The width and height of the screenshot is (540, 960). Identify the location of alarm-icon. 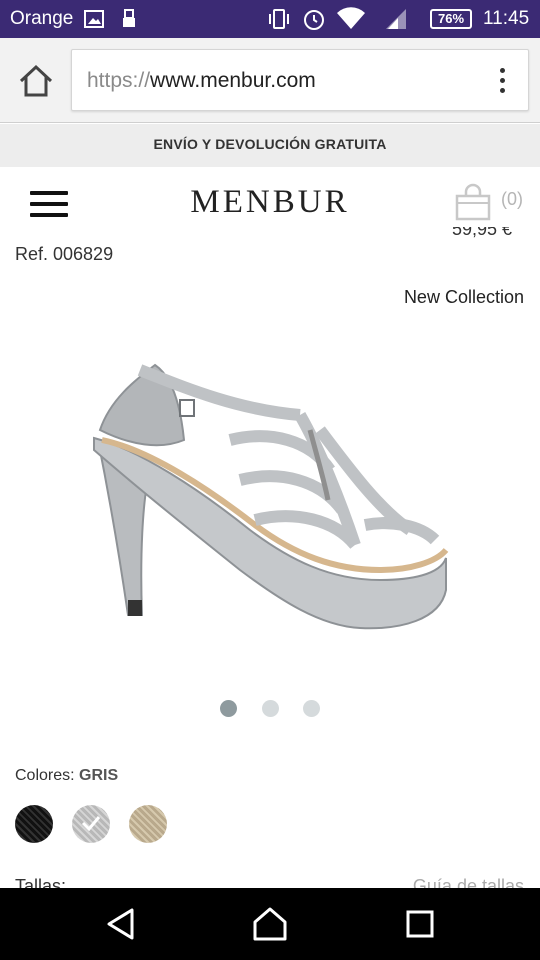
(314, 20).